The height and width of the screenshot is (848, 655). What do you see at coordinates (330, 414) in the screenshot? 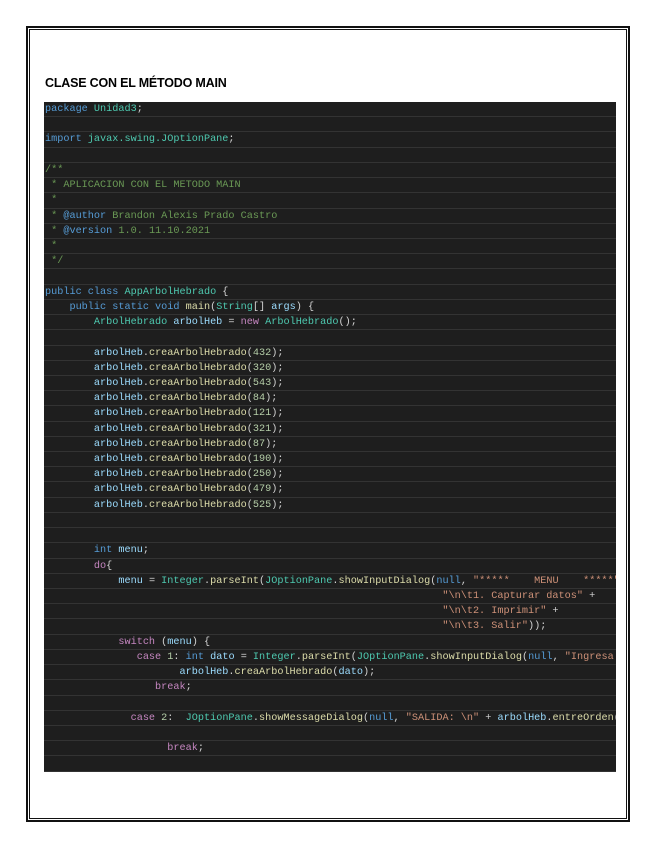
I see `code-line: arbolHeb.creaArbolHebrado(121);` at bounding box center [330, 414].